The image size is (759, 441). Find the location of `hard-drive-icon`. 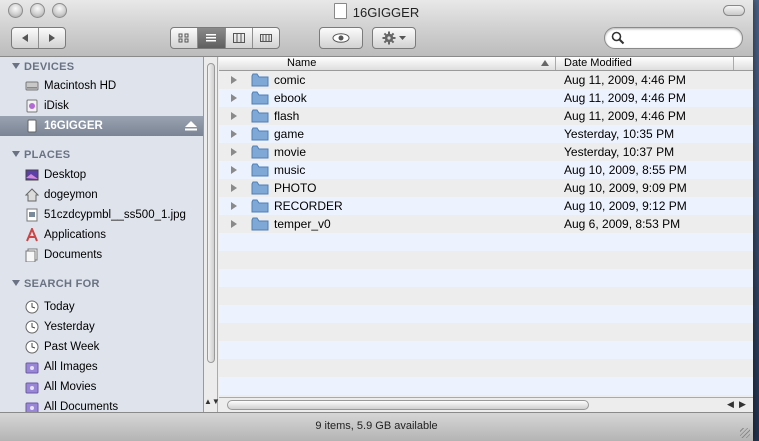

hard-drive-icon is located at coordinates (32, 86).